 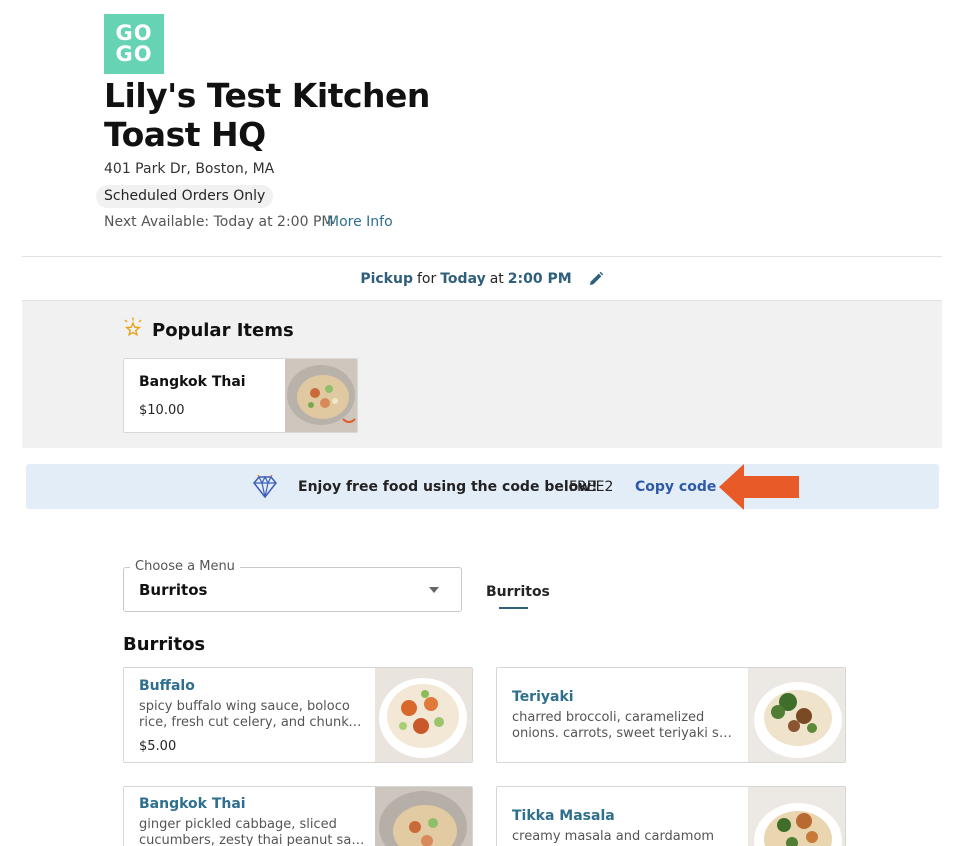 What do you see at coordinates (434, 590) in the screenshot?
I see `caret-down-icon` at bounding box center [434, 590].